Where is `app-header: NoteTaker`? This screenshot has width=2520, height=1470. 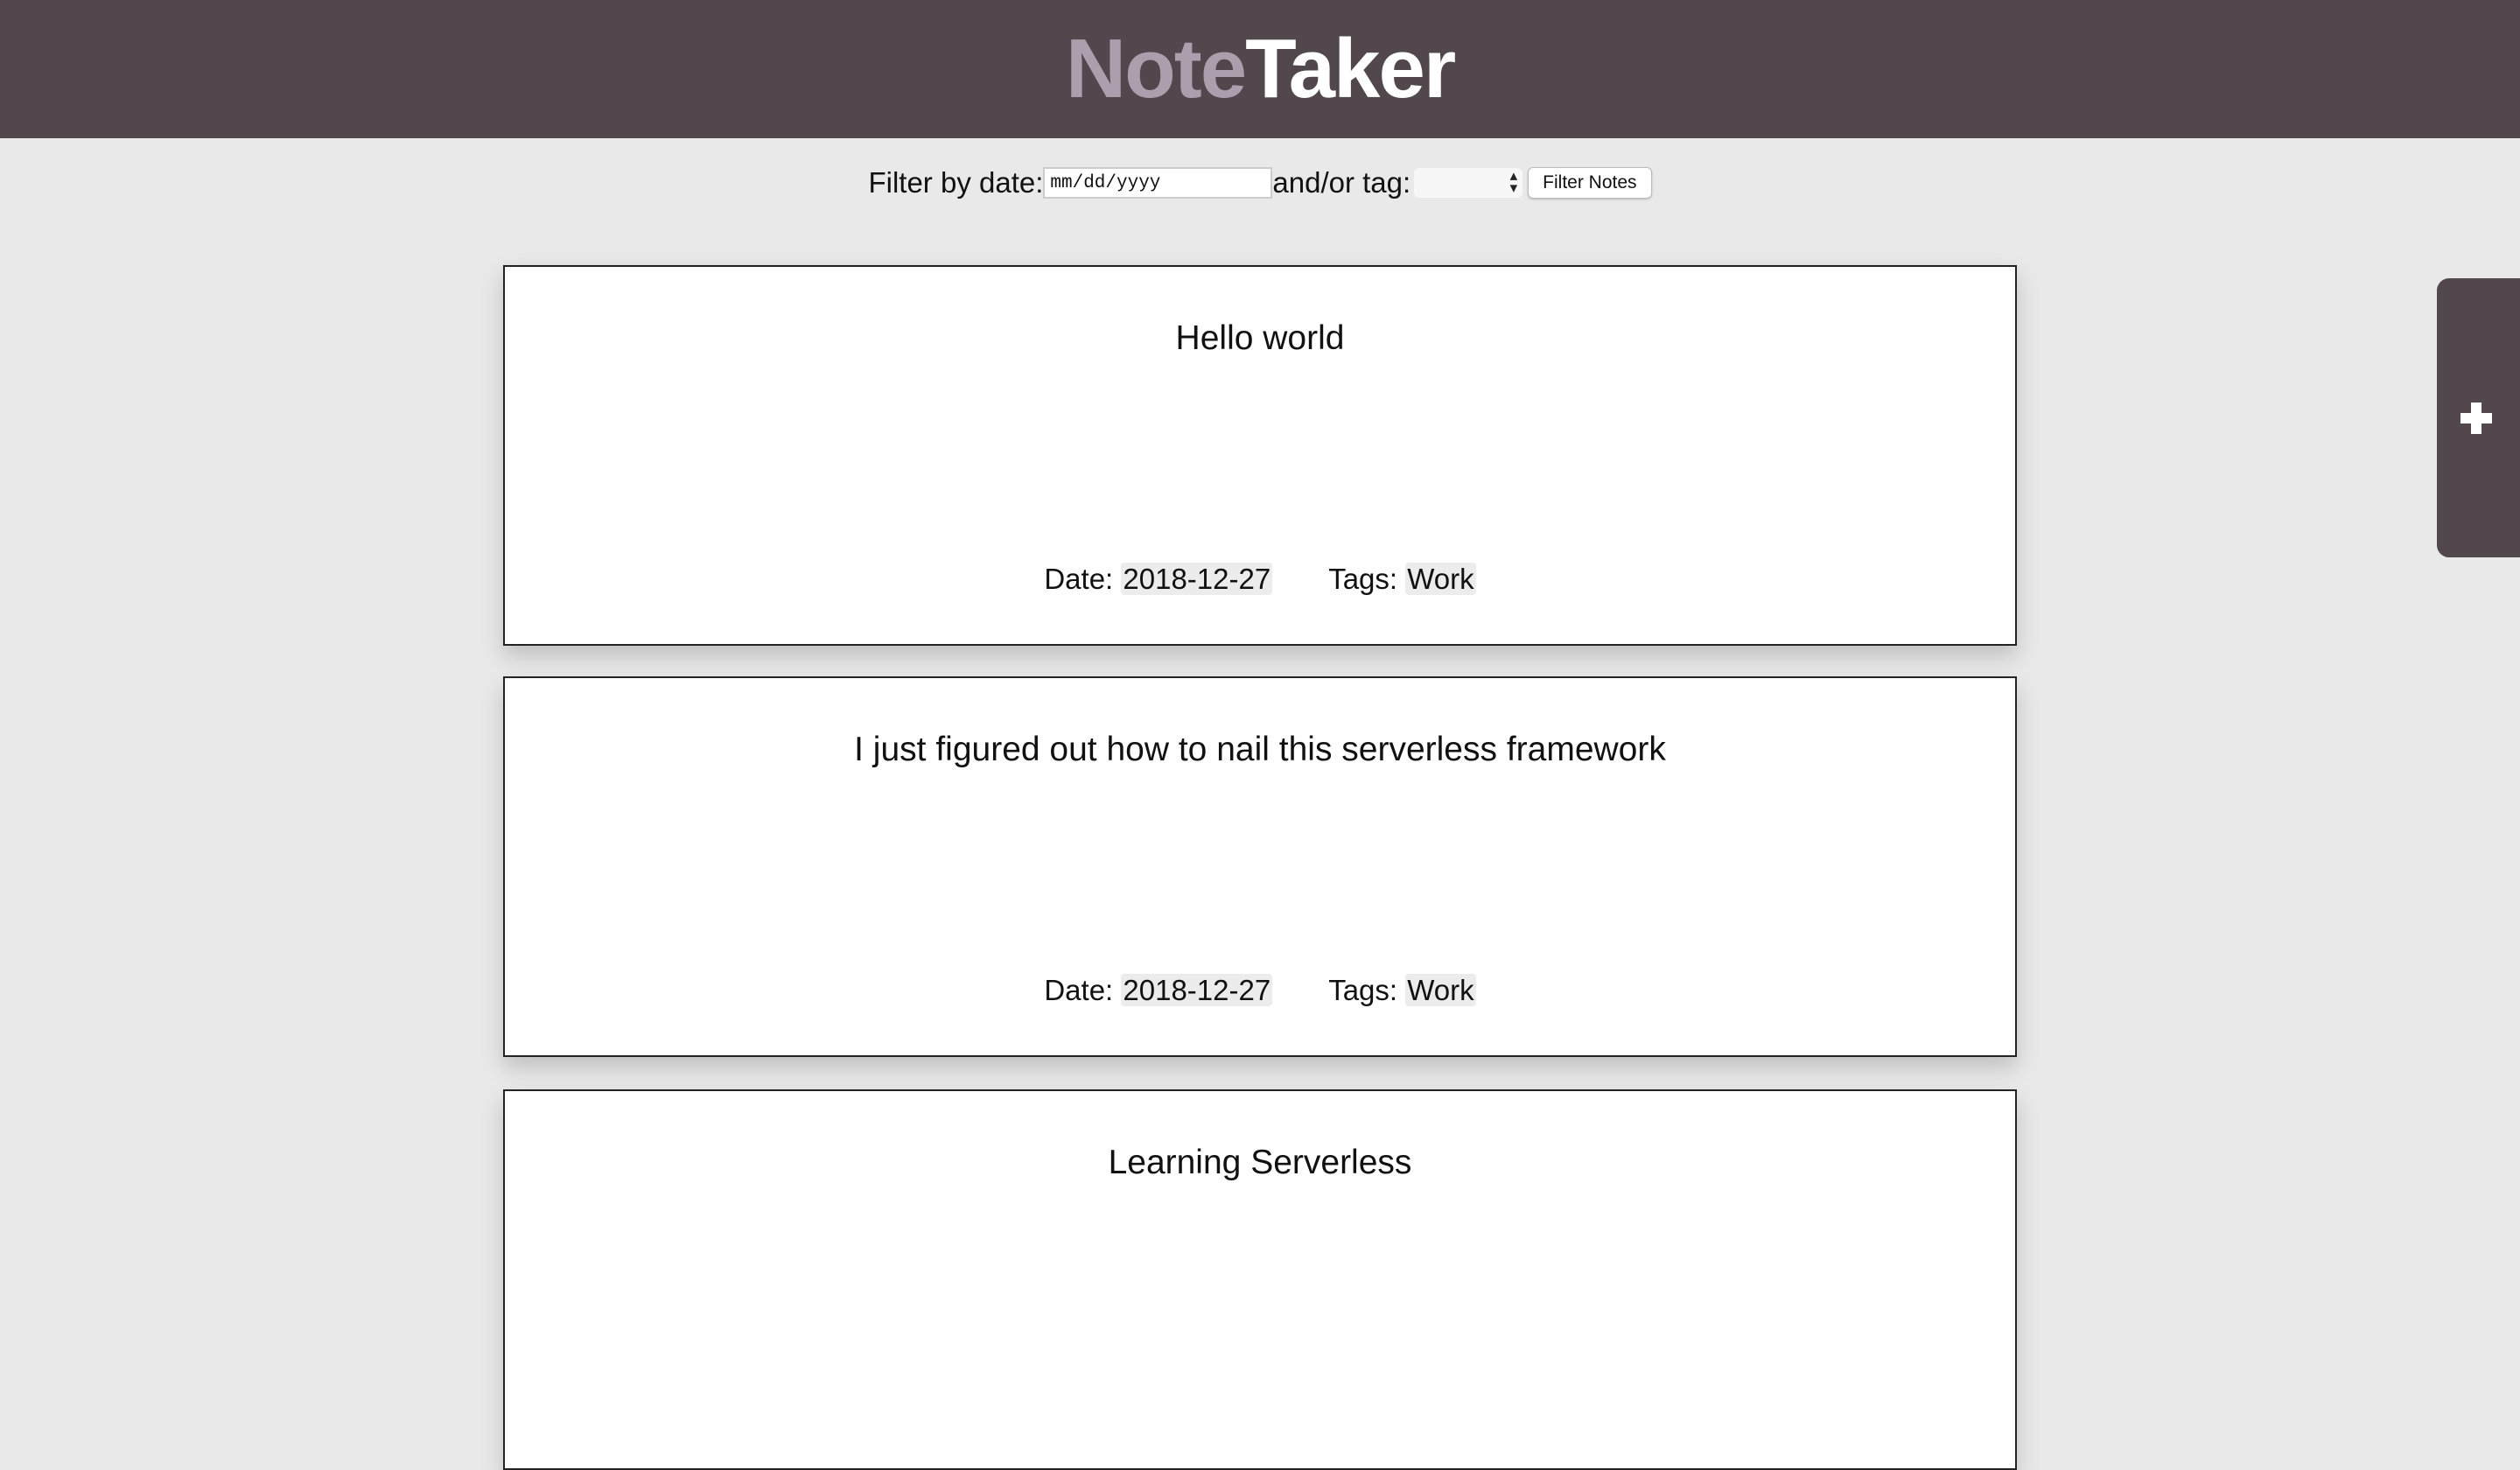 app-header: NoteTaker is located at coordinates (1260, 69).